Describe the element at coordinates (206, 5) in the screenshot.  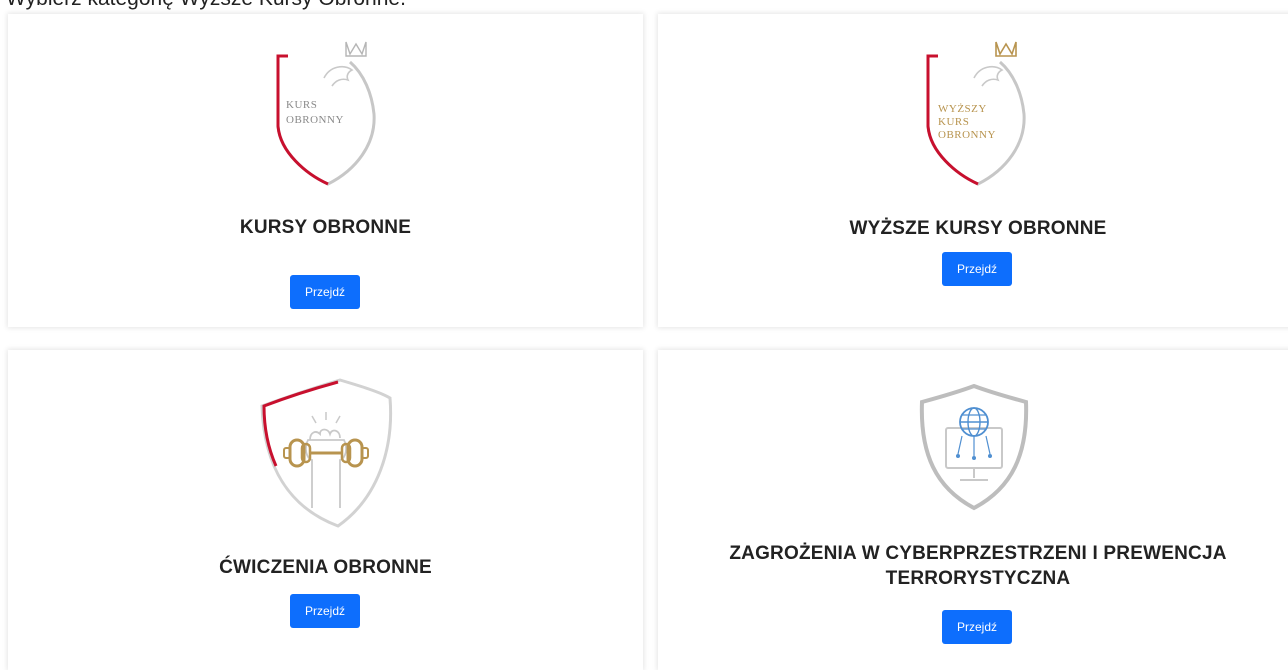
I see `instruction-text: Wybierz kategorię Wyższe Kursy Obronne.` at that location.